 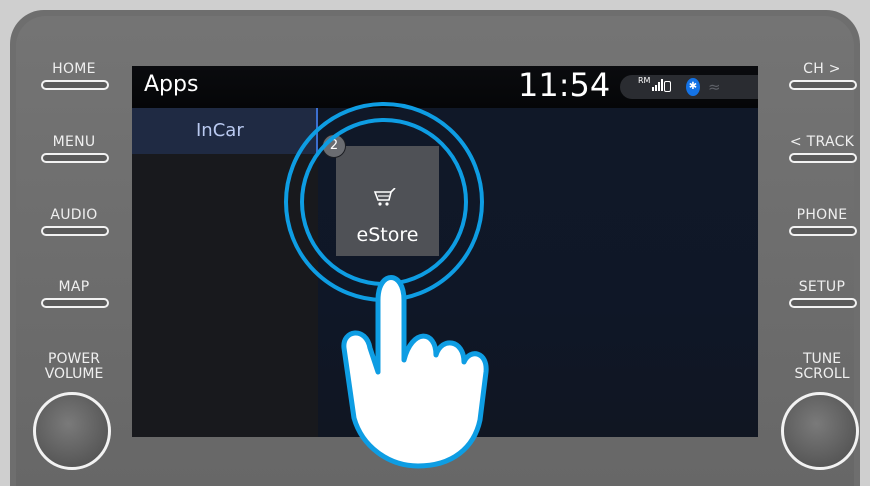 I want to click on audio-hardware-button: AUDIO, so click(x=74, y=230).